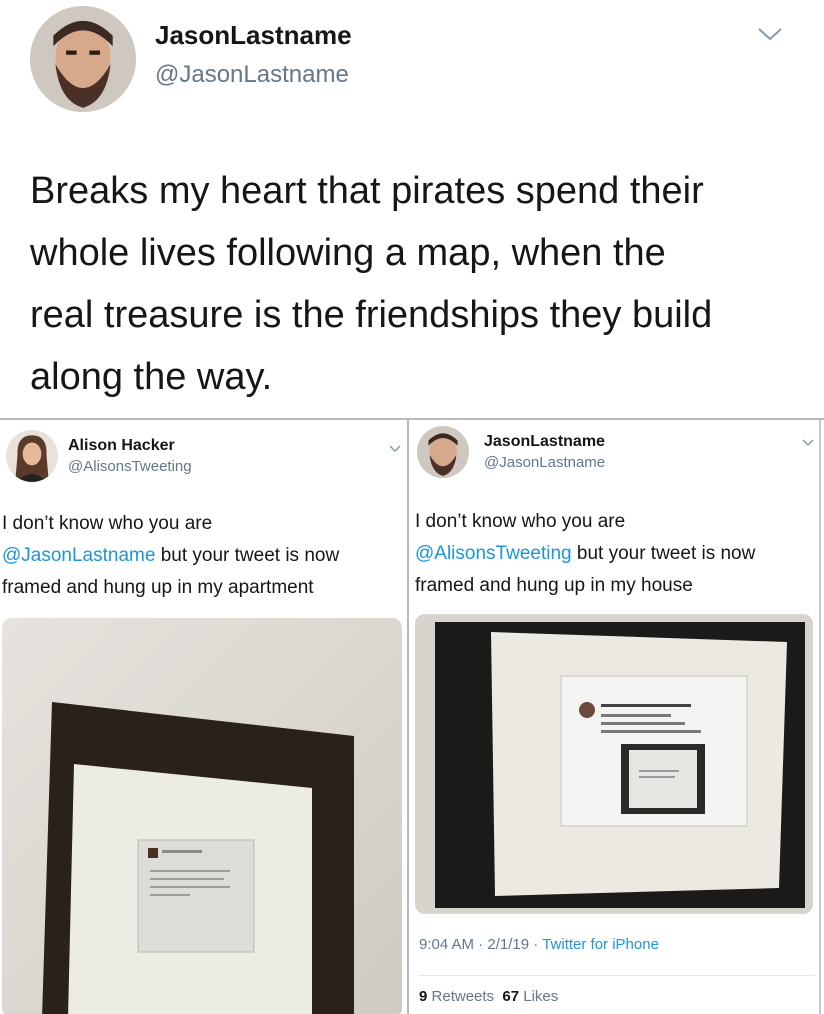 The height and width of the screenshot is (1014, 824). I want to click on tweet-text-line: framed and hung up in my apartment, so click(158, 587).